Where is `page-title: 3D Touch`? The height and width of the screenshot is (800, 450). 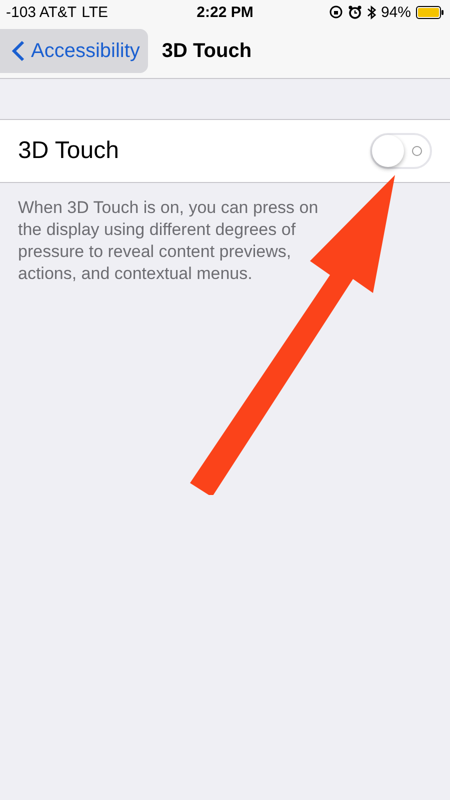
page-title: 3D Touch is located at coordinates (207, 51).